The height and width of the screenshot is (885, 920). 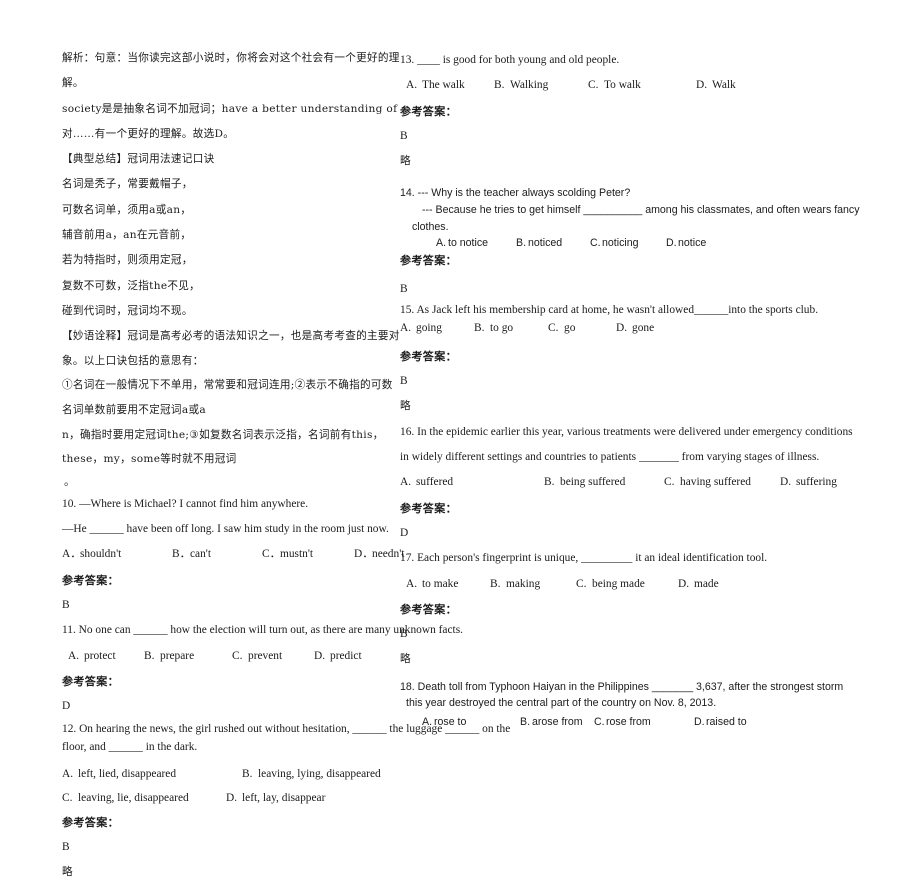 What do you see at coordinates (160, 774) in the screenshot?
I see `option-text: left, lied, disappeared` at bounding box center [160, 774].